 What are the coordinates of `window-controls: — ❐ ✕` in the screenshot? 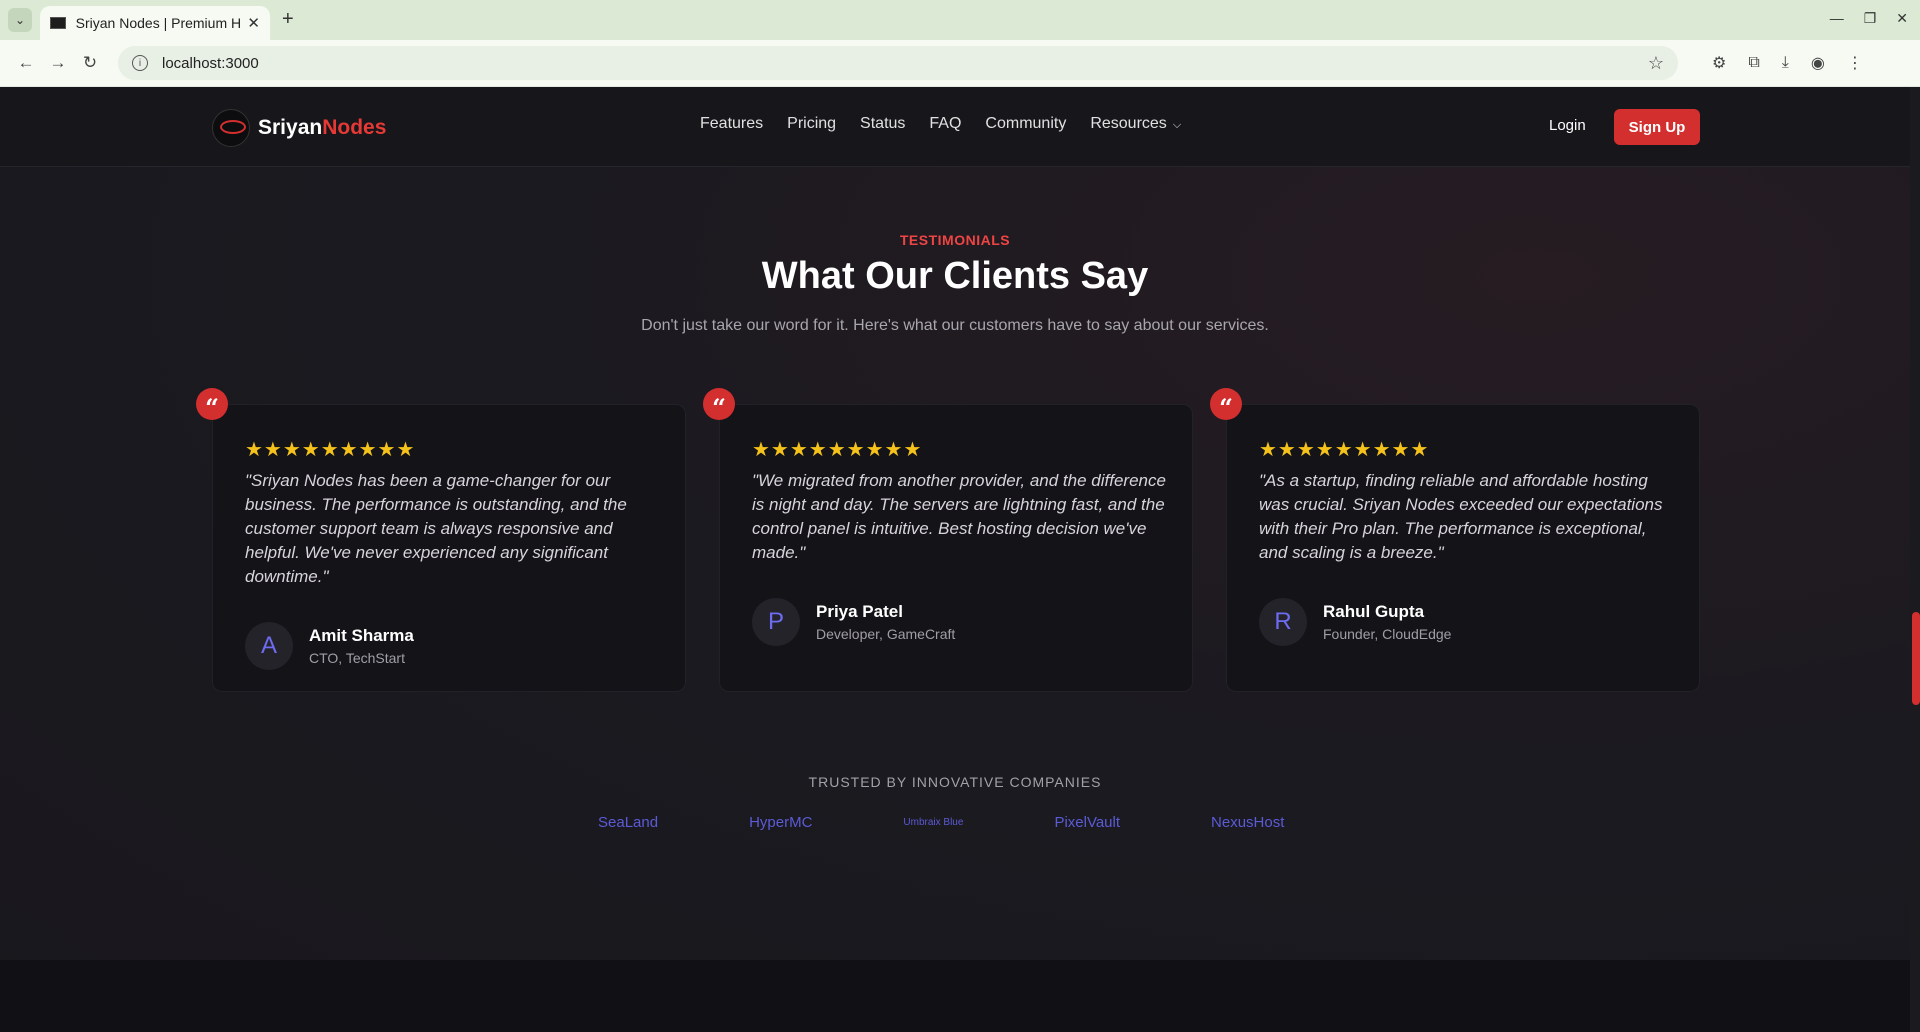 It's located at (1869, 18).